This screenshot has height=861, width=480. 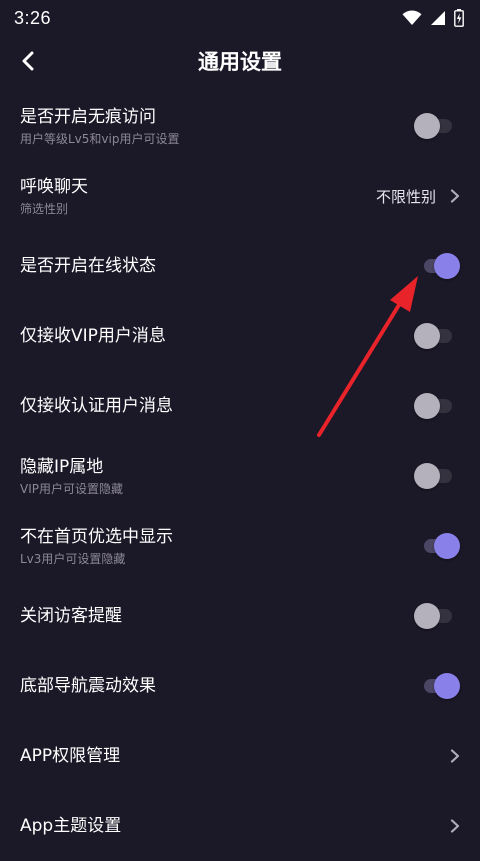 I want to click on setting-hide-ip-location: 隐藏IP属地 VIP用户可设置隐藏, so click(x=240, y=476).